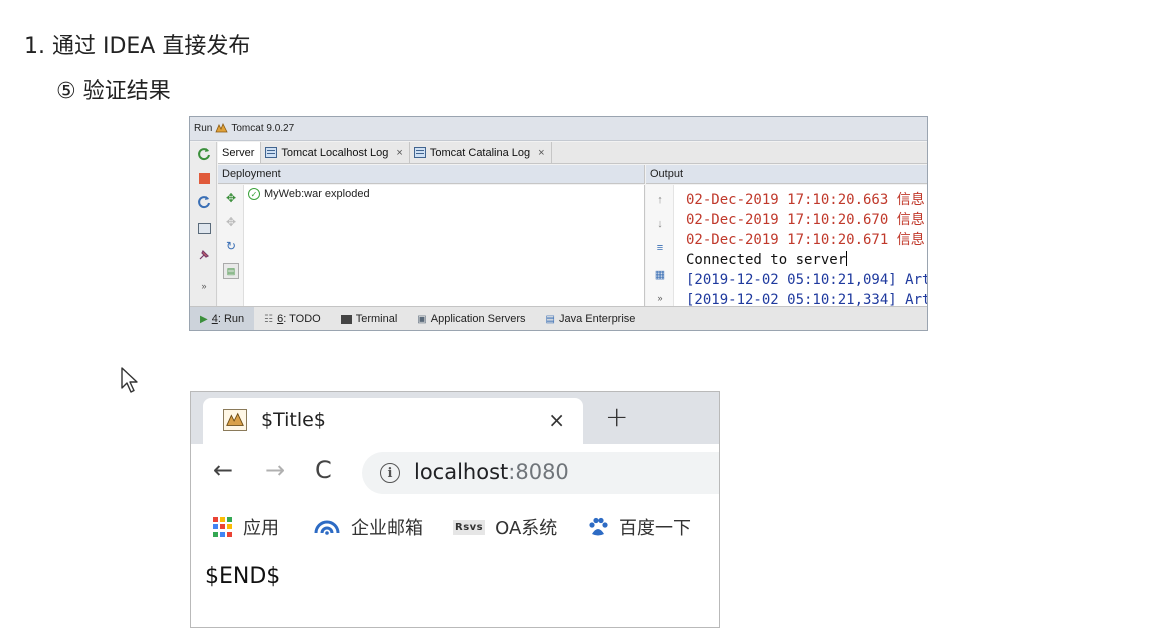 The image size is (1158, 639). Describe the element at coordinates (262, 128) in the screenshot. I see `run-config-name: Tomcat 9.0.27` at that location.